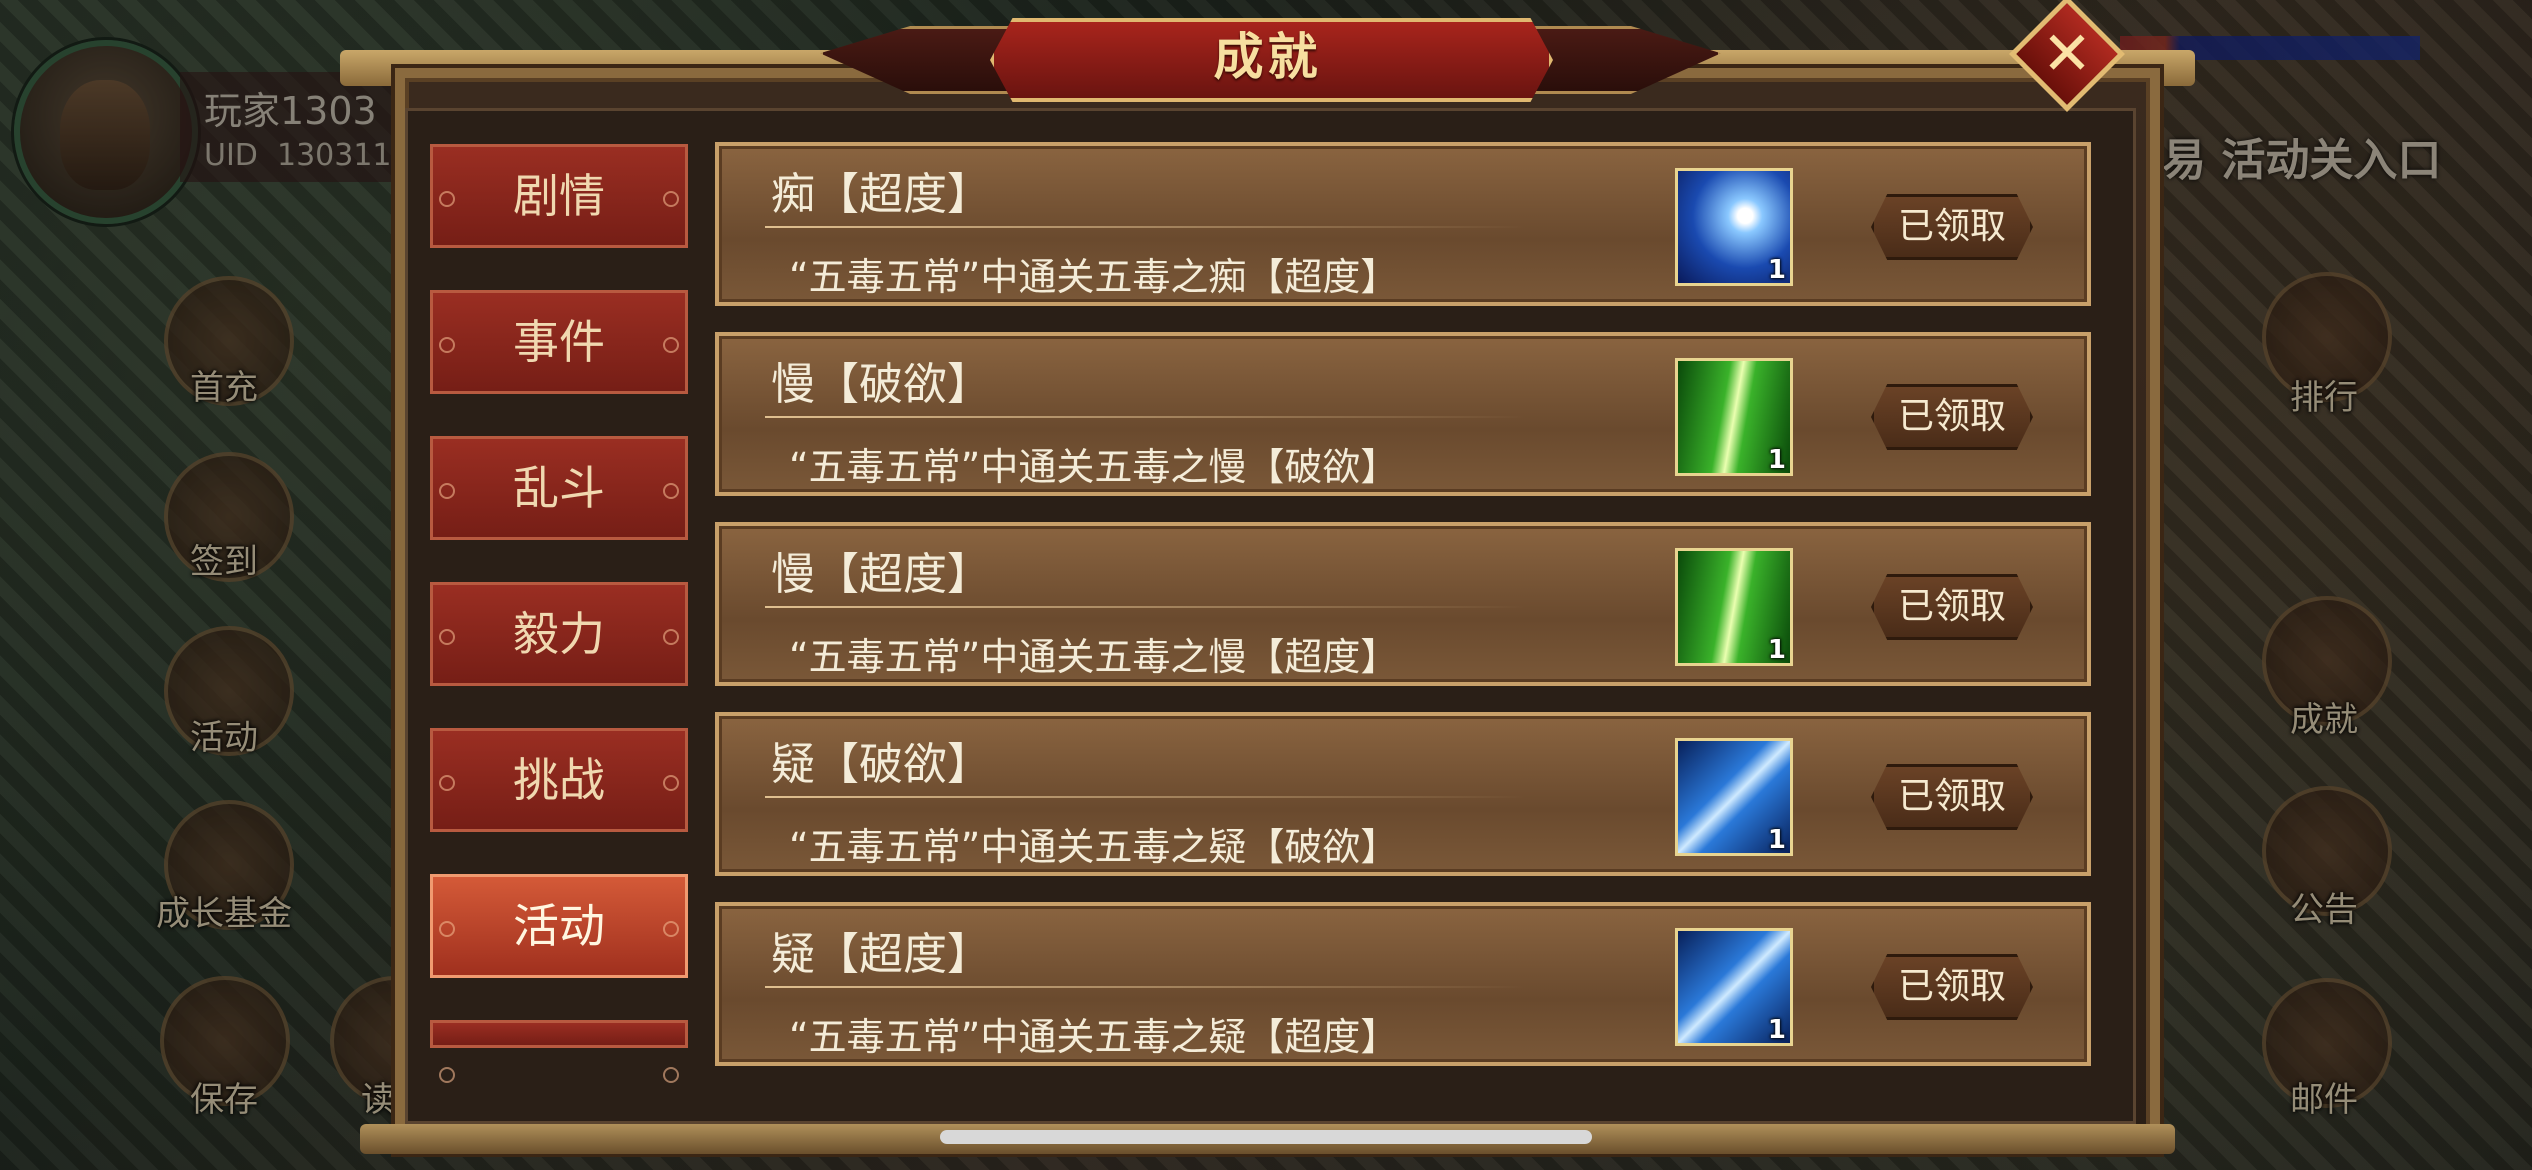 The width and height of the screenshot is (2532, 1170). What do you see at coordinates (881, 954) in the screenshot?
I see `achievement-title: 疑【超度】` at bounding box center [881, 954].